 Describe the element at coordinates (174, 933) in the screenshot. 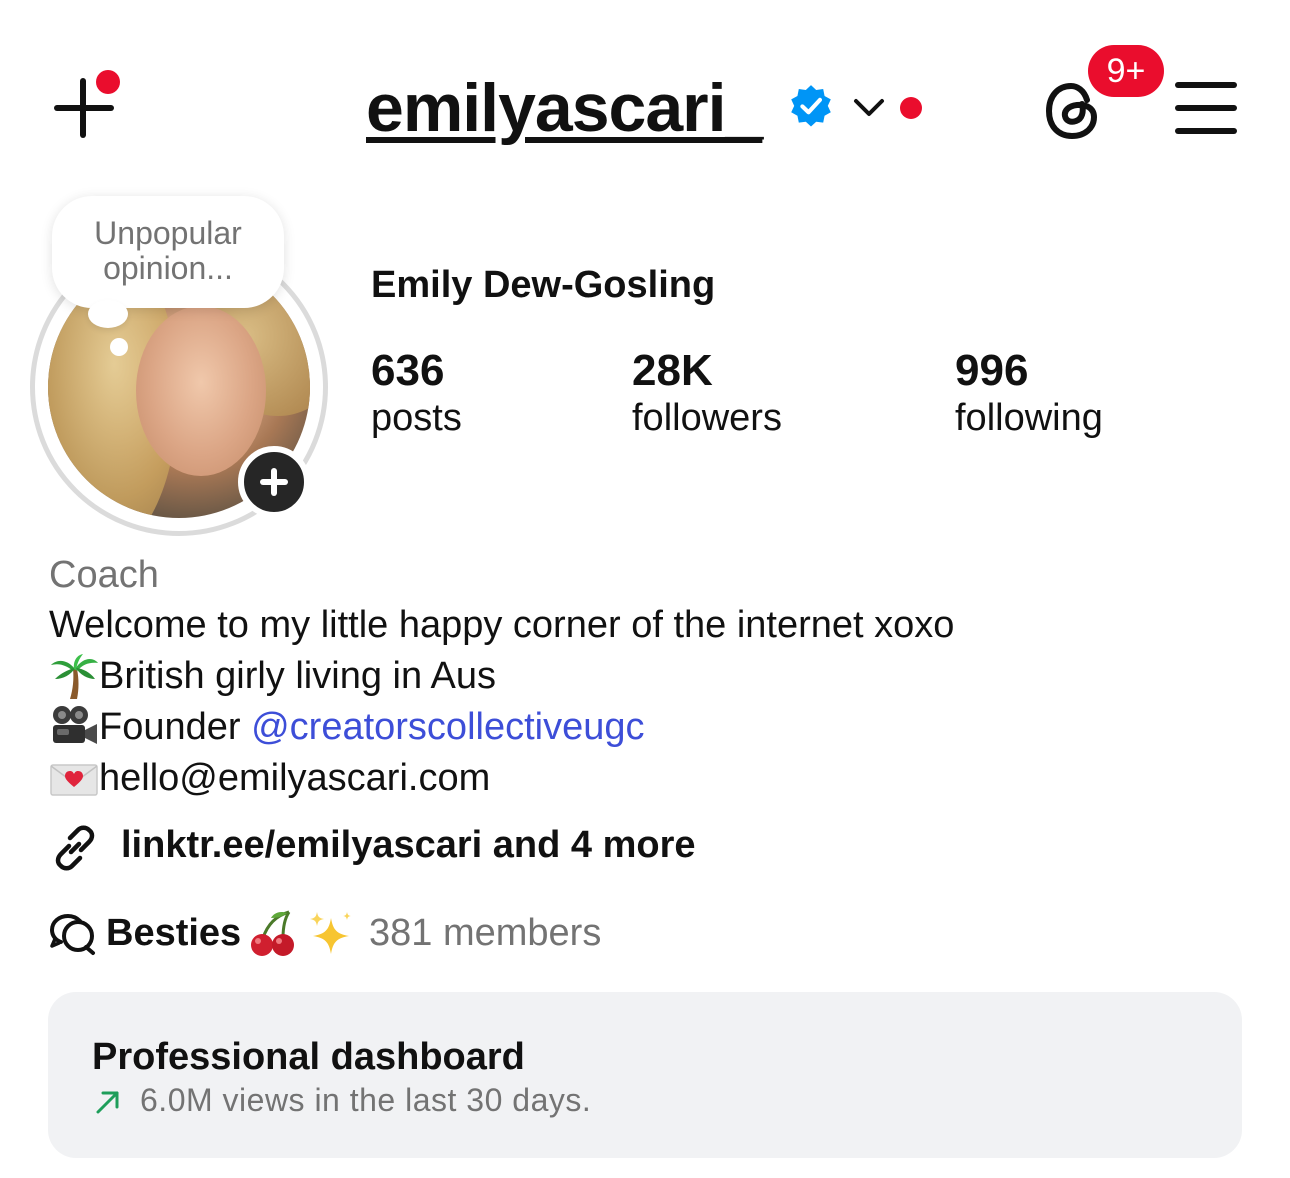

I see `broadcast-channel-name: Besties` at that location.